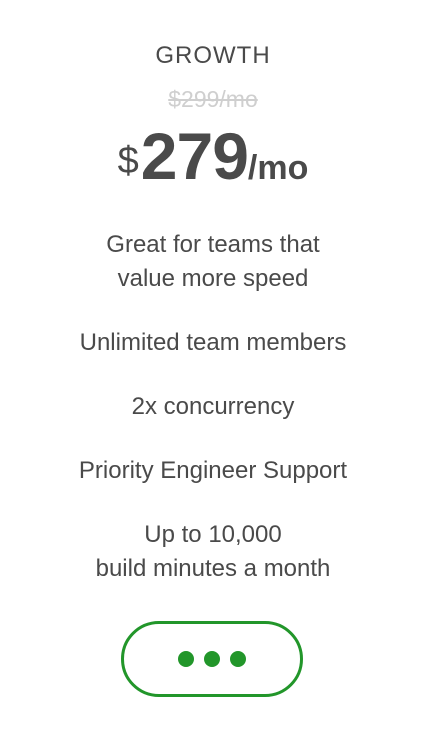 This screenshot has width=426, height=740. I want to click on price-currency: $, so click(128, 161).